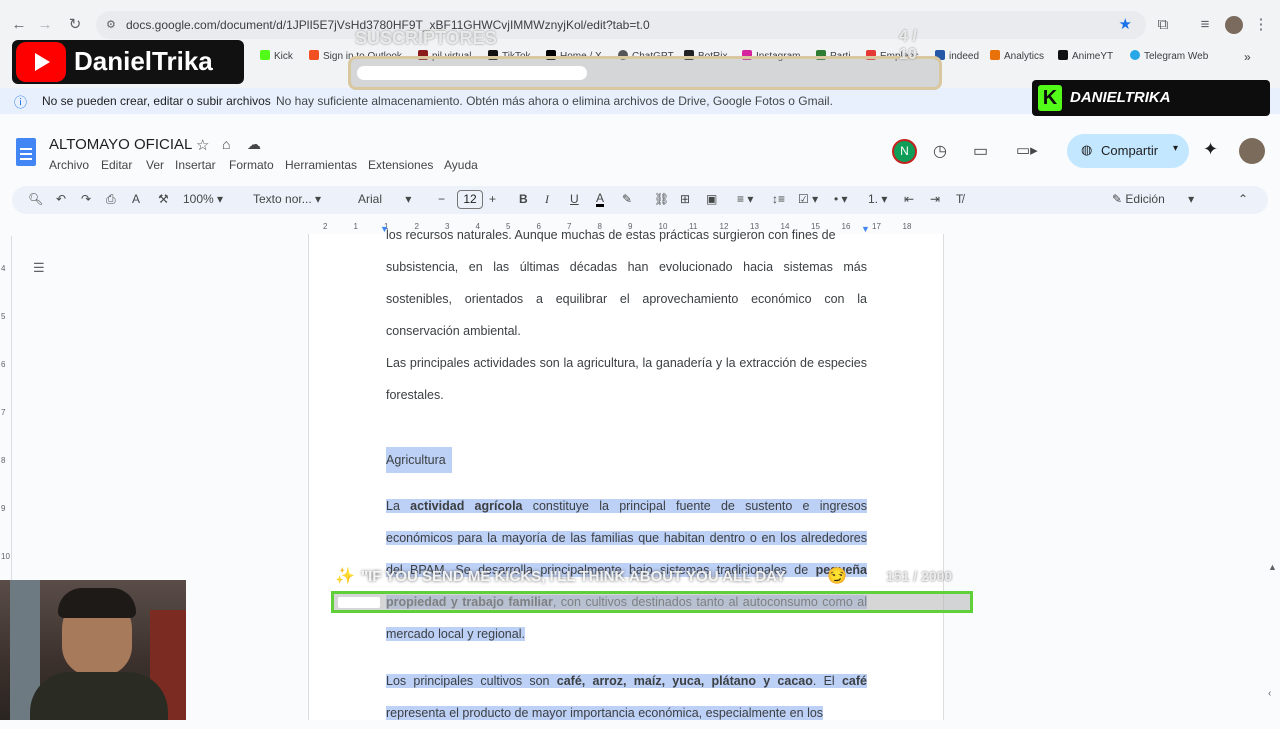  Describe the element at coordinates (652, 602) in the screenshot. I see `kicks-goal-bar` at that location.